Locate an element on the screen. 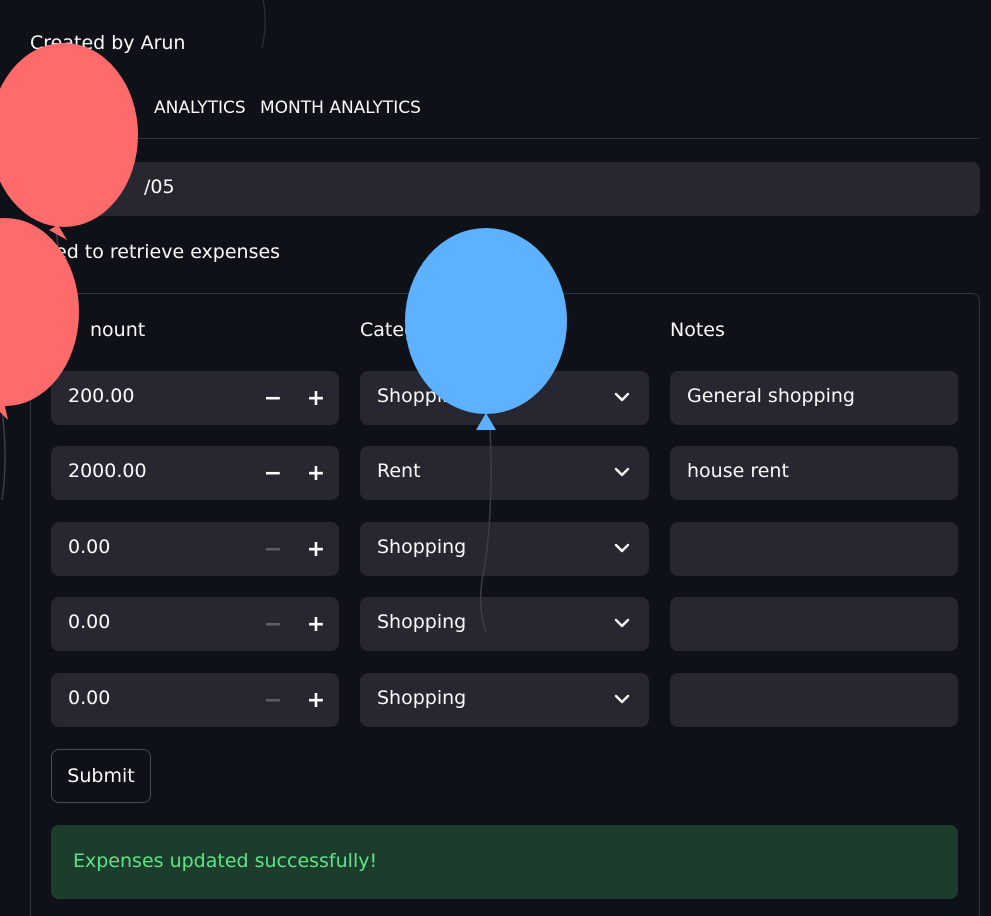 The width and height of the screenshot is (991, 916). date-input: /05 is located at coordinates (505, 189).